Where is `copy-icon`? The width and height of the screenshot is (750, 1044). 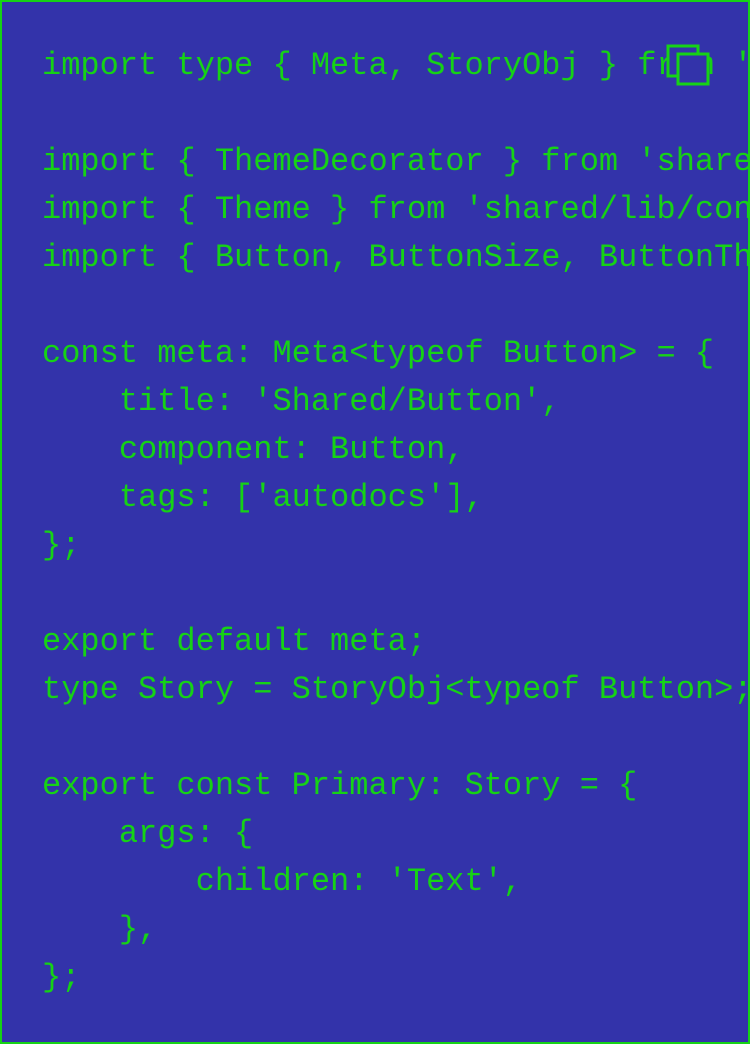 copy-icon is located at coordinates (688, 65).